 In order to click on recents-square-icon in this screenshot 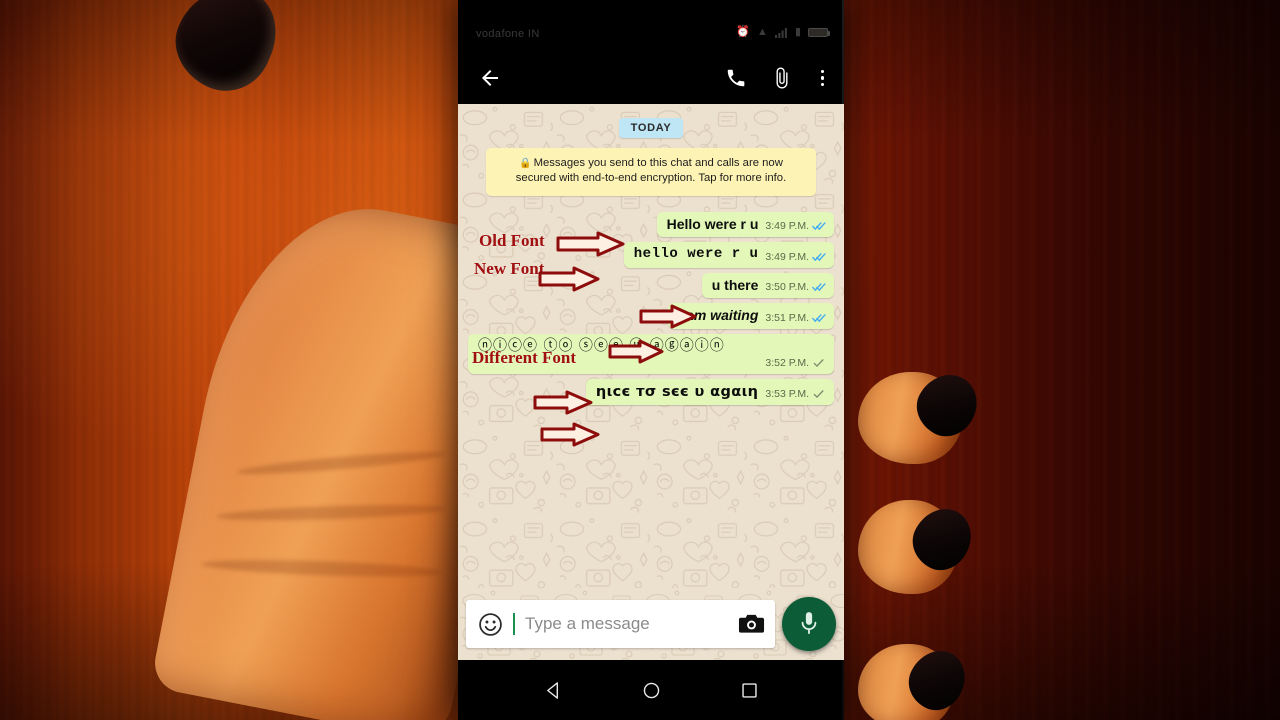, I will do `click(749, 690)`.